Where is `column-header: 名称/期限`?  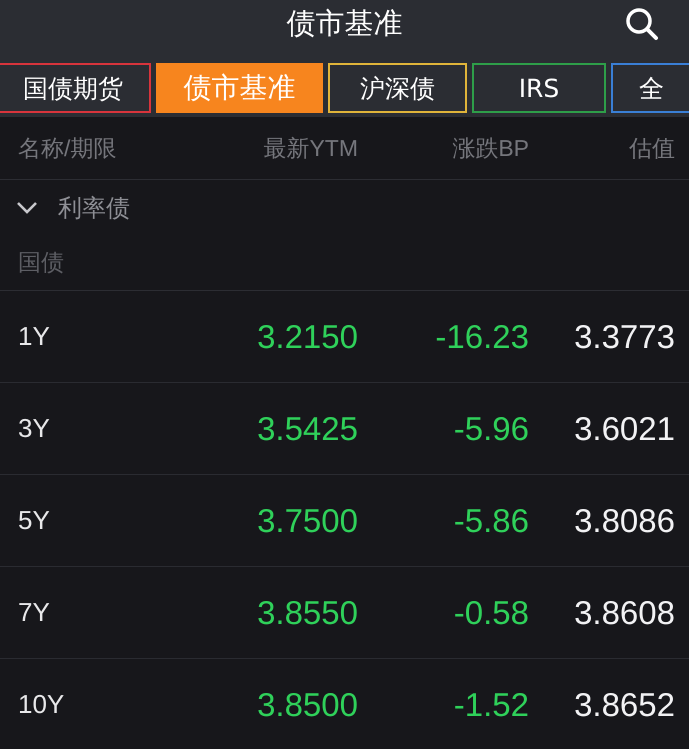
column-header: 名称/期限 is located at coordinates (68, 148).